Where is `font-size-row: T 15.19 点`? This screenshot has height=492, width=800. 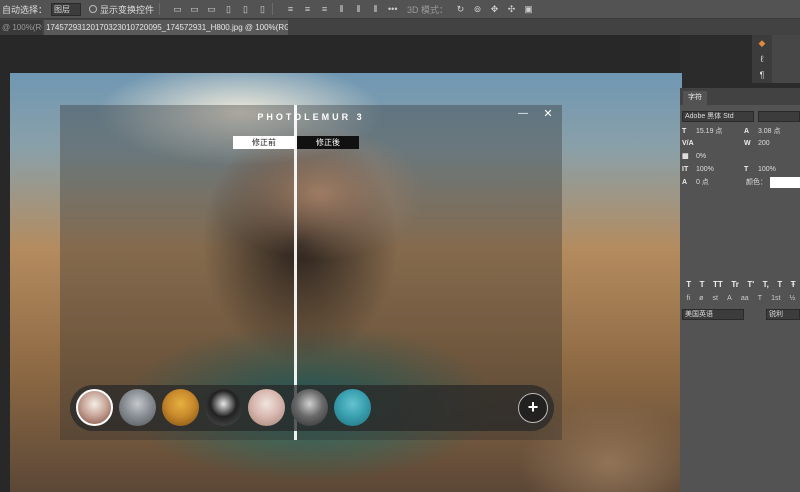 font-size-row: T 15.19 点 is located at coordinates (702, 131).